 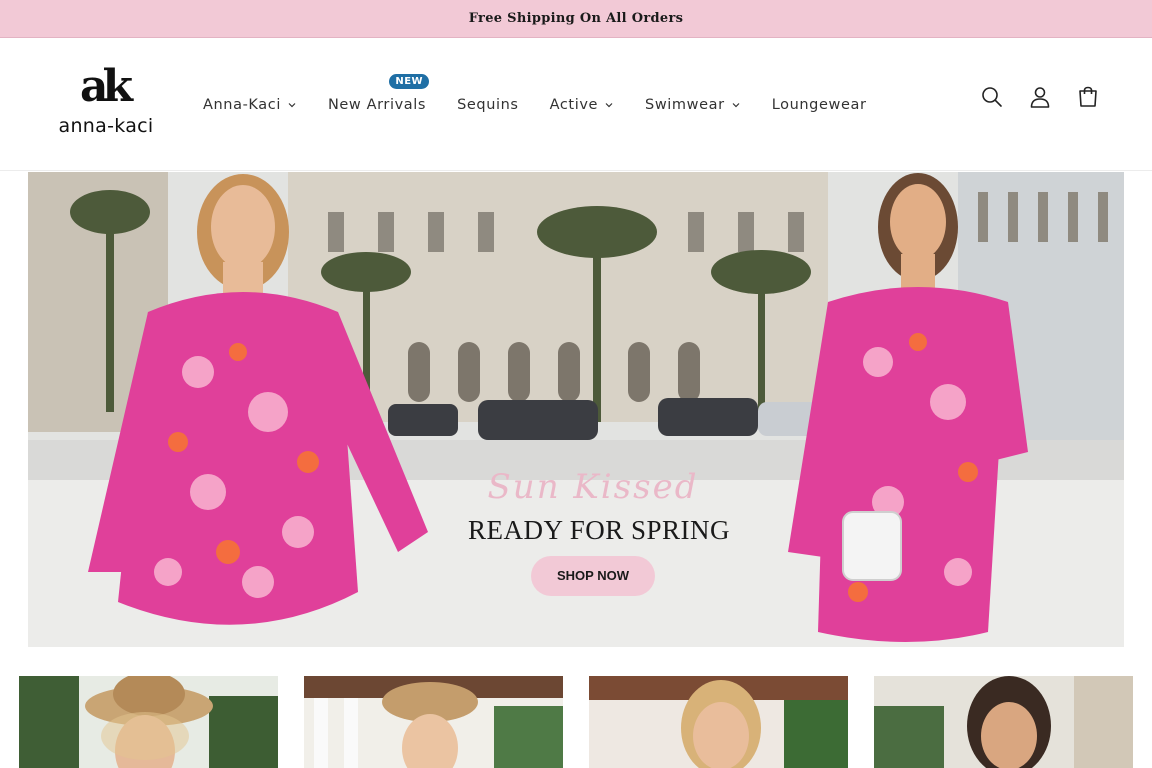 I want to click on announcement-bar: Free Shipping On All Orders, so click(x=576, y=19).